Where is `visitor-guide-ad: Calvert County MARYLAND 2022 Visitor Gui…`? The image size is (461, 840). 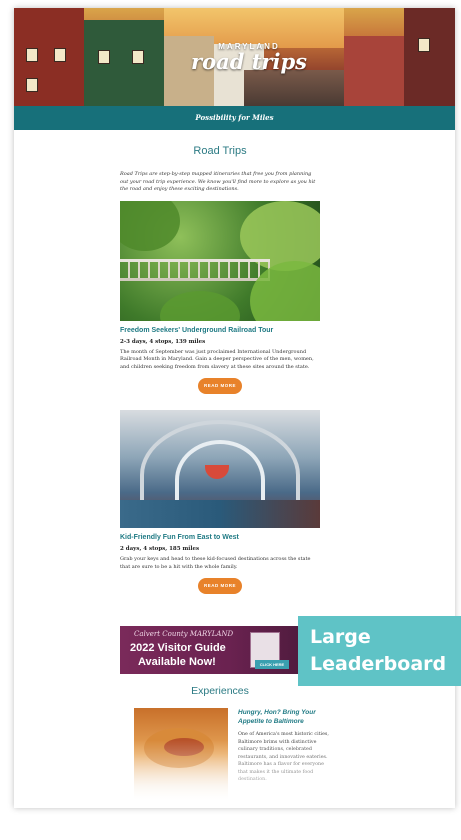 visitor-guide-ad: Calvert County MARYLAND 2022 Visitor Gui… is located at coordinates (219, 650).